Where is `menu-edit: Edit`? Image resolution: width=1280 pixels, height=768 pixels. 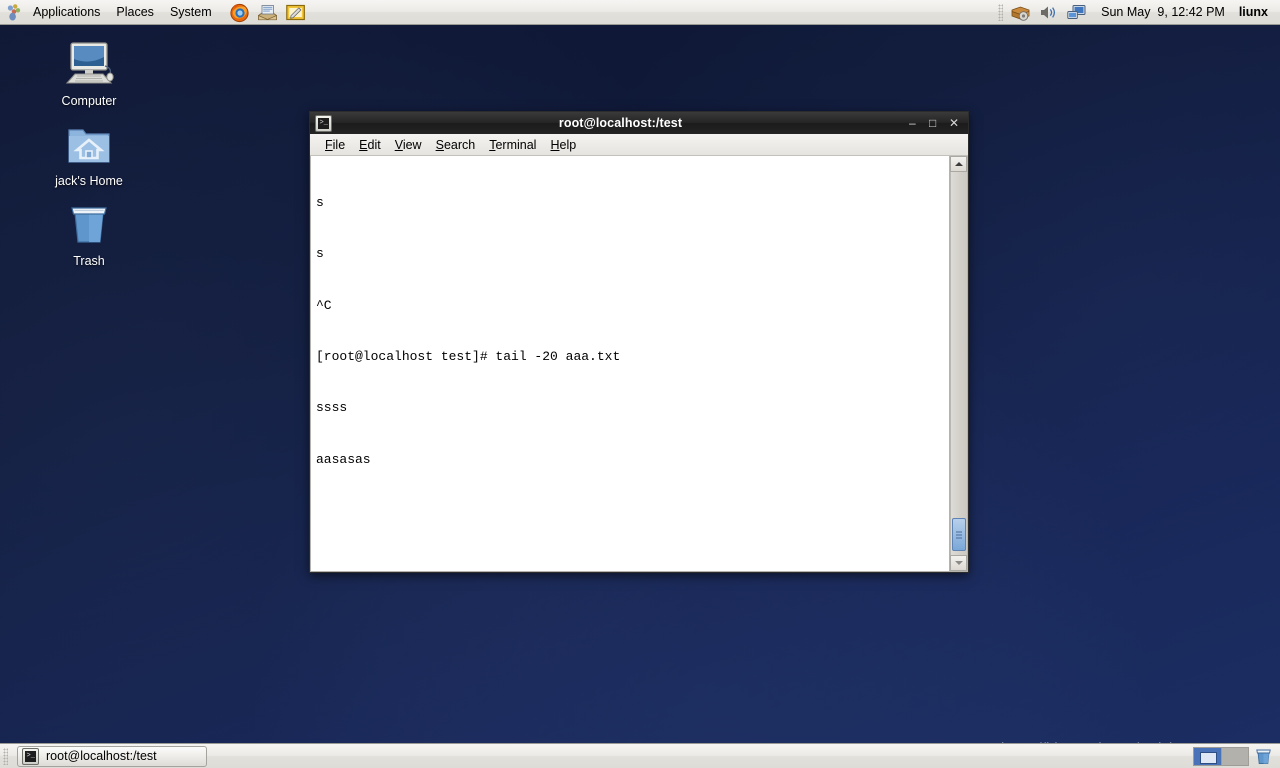 menu-edit: Edit is located at coordinates (370, 145).